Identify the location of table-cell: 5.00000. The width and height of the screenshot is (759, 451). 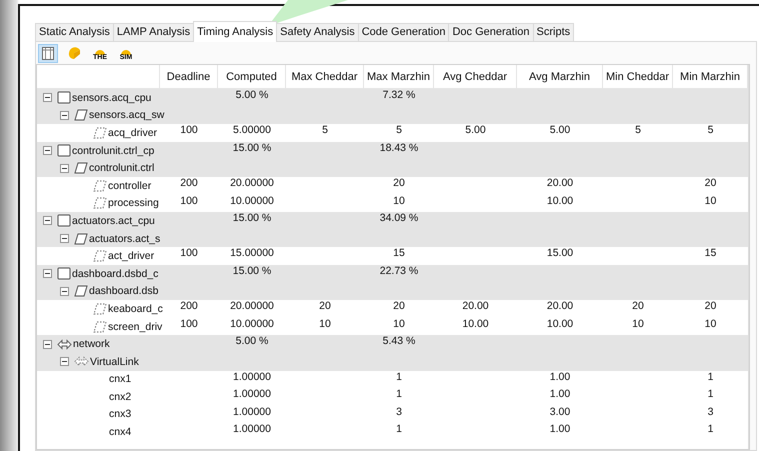
(252, 130).